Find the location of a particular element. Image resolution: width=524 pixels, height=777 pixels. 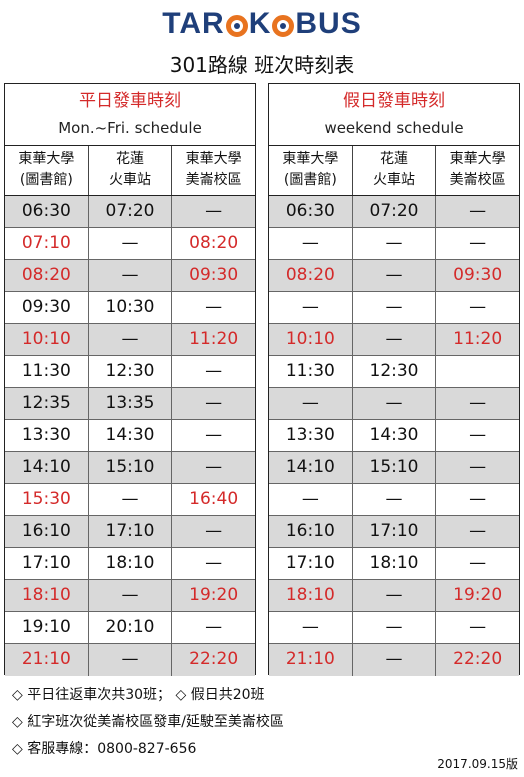

time-cell: 07:20 is located at coordinates (131, 211).